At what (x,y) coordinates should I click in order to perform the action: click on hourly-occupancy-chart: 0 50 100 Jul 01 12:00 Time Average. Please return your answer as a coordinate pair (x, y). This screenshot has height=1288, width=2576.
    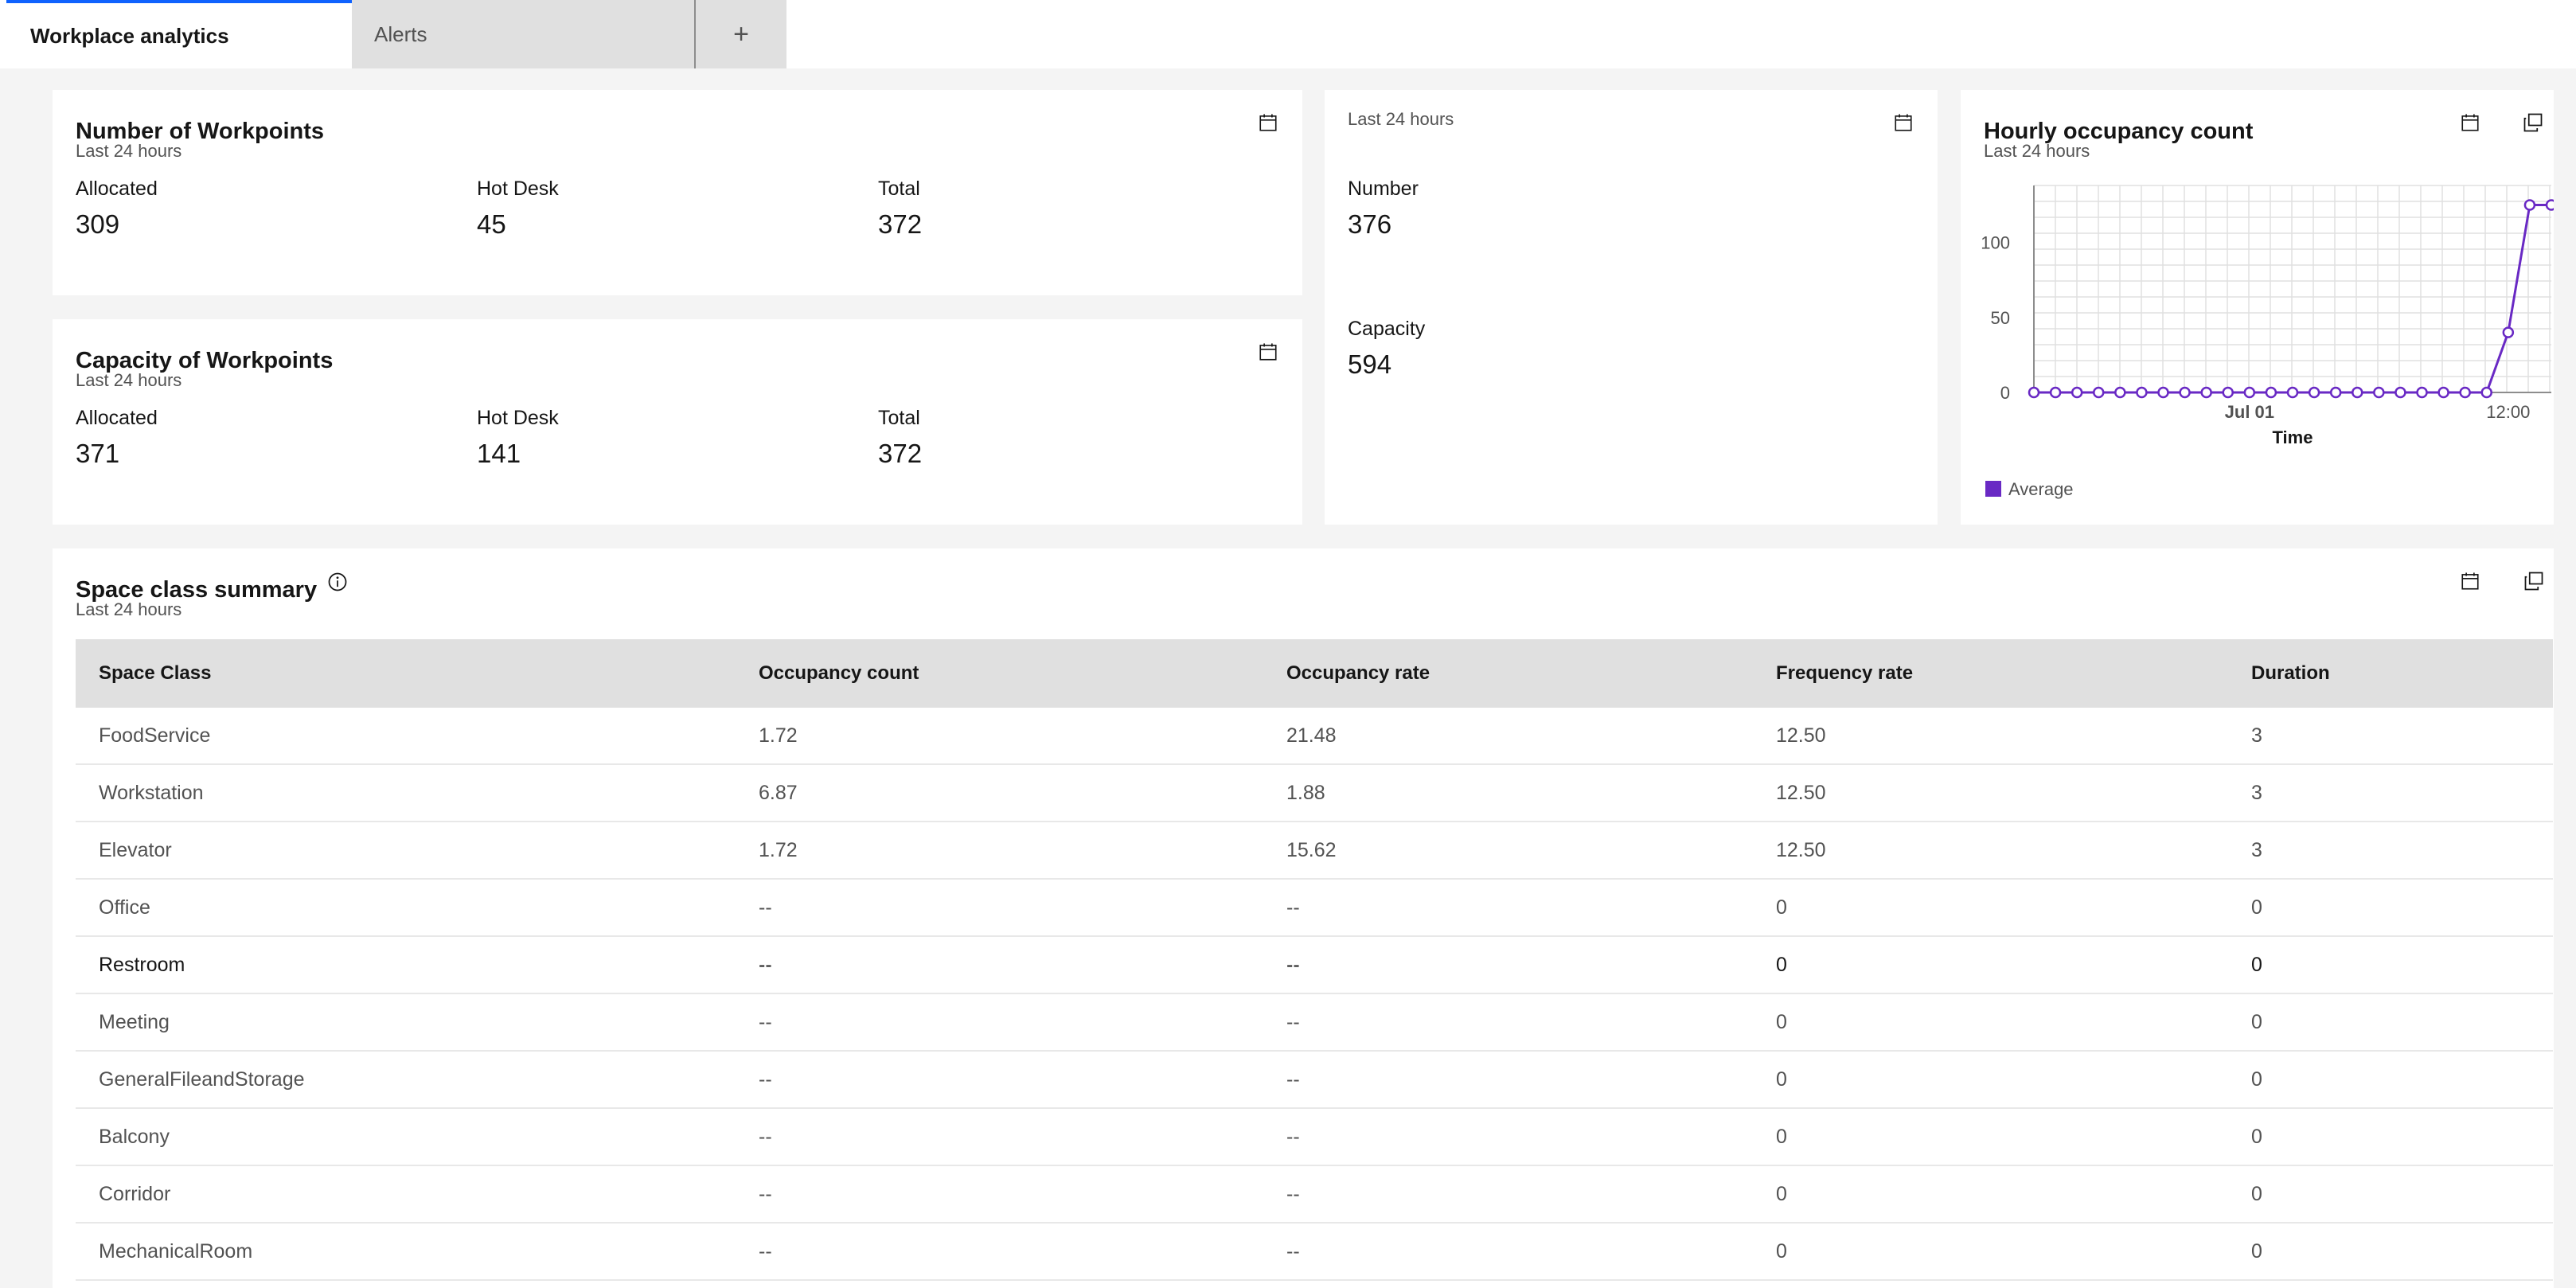
    Looking at the image, I should click on (2267, 342).